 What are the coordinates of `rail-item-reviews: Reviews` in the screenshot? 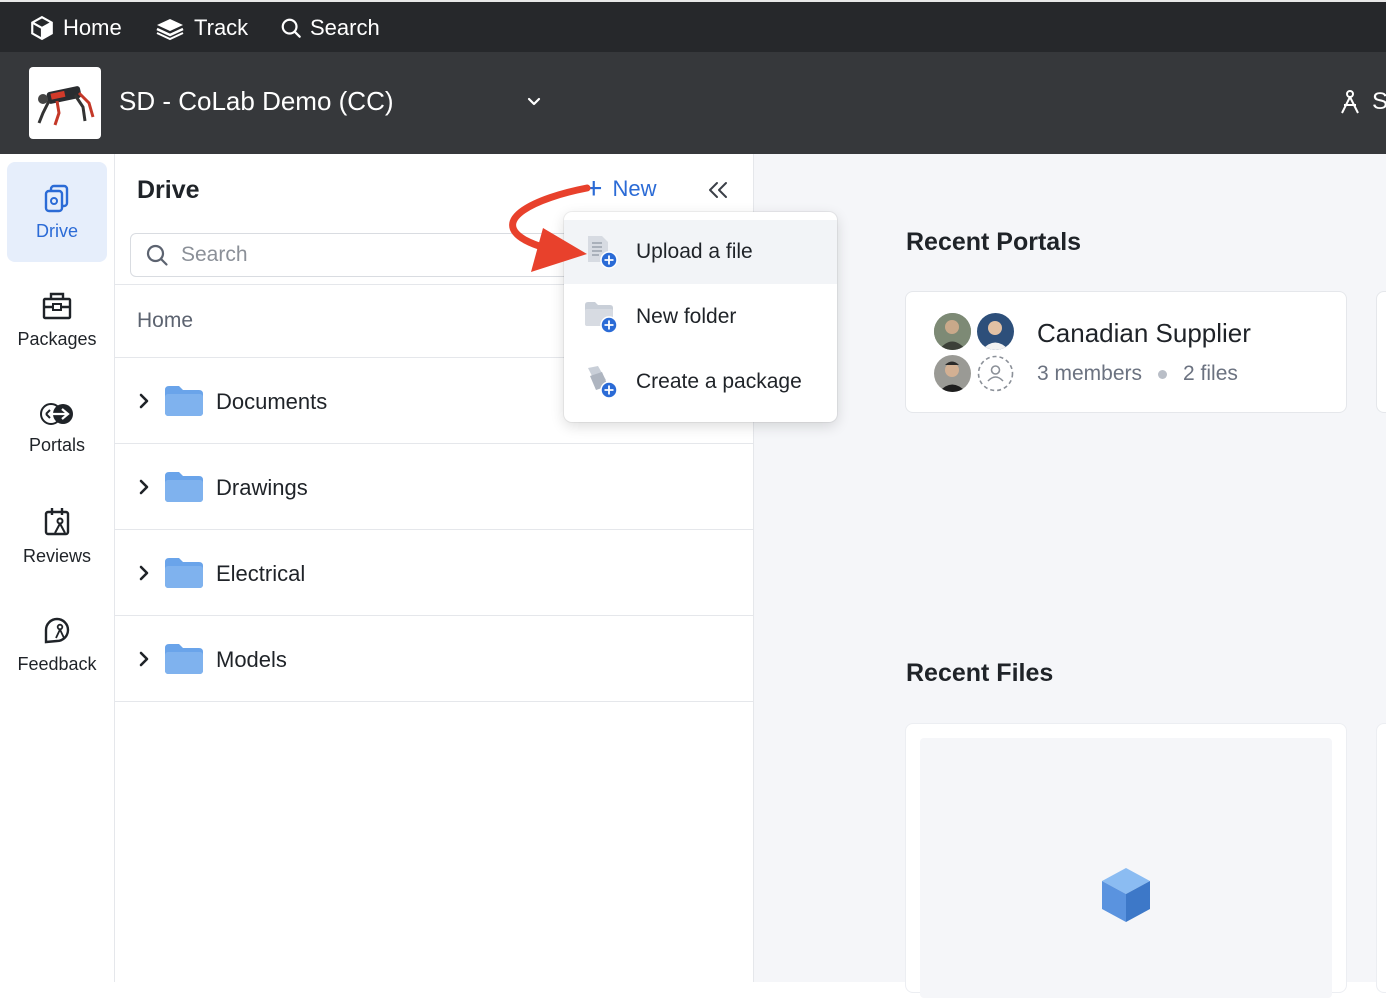 It's located at (57, 536).